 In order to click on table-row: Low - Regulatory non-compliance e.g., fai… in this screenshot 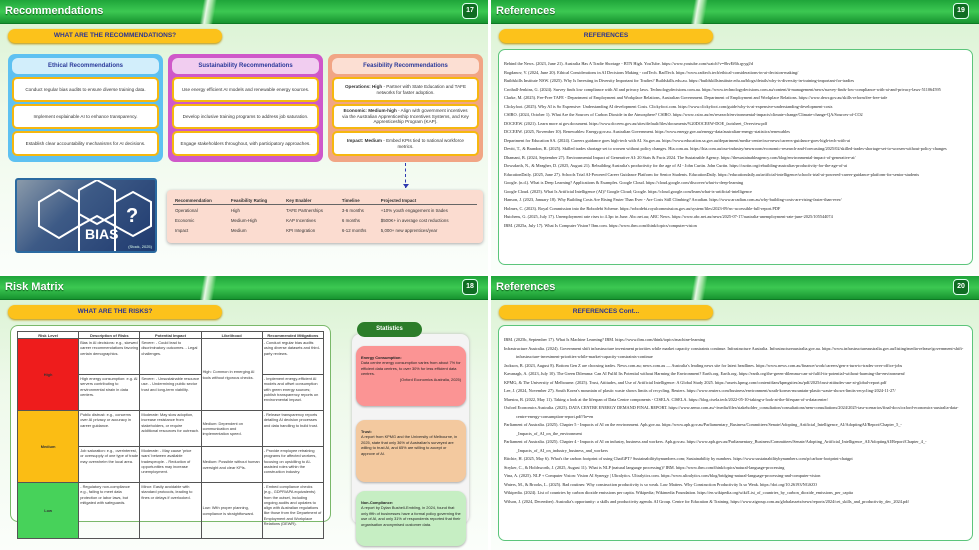, I will do `click(170, 510)`.